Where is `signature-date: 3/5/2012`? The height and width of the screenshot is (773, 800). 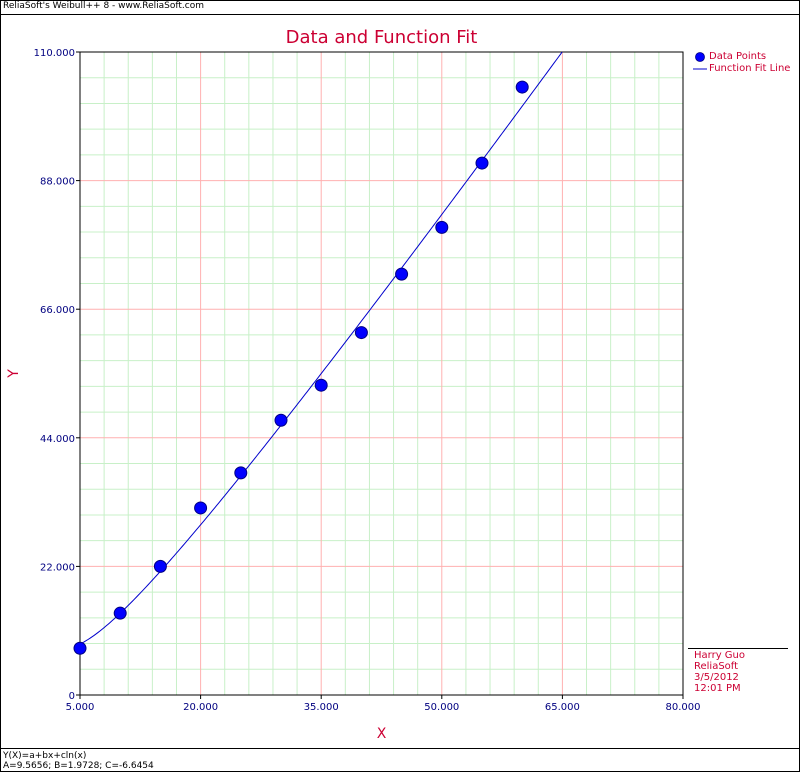
signature-date: 3/5/2012 is located at coordinates (716, 677).